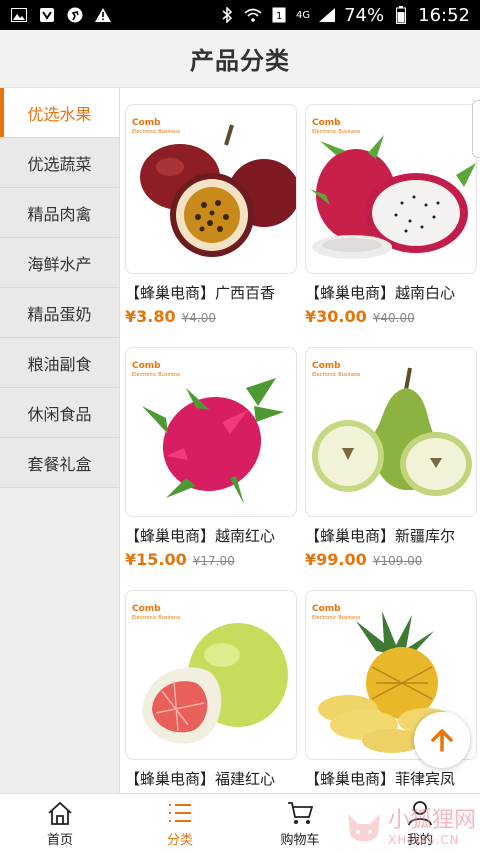  I want to click on clock: 16:52, so click(444, 15).